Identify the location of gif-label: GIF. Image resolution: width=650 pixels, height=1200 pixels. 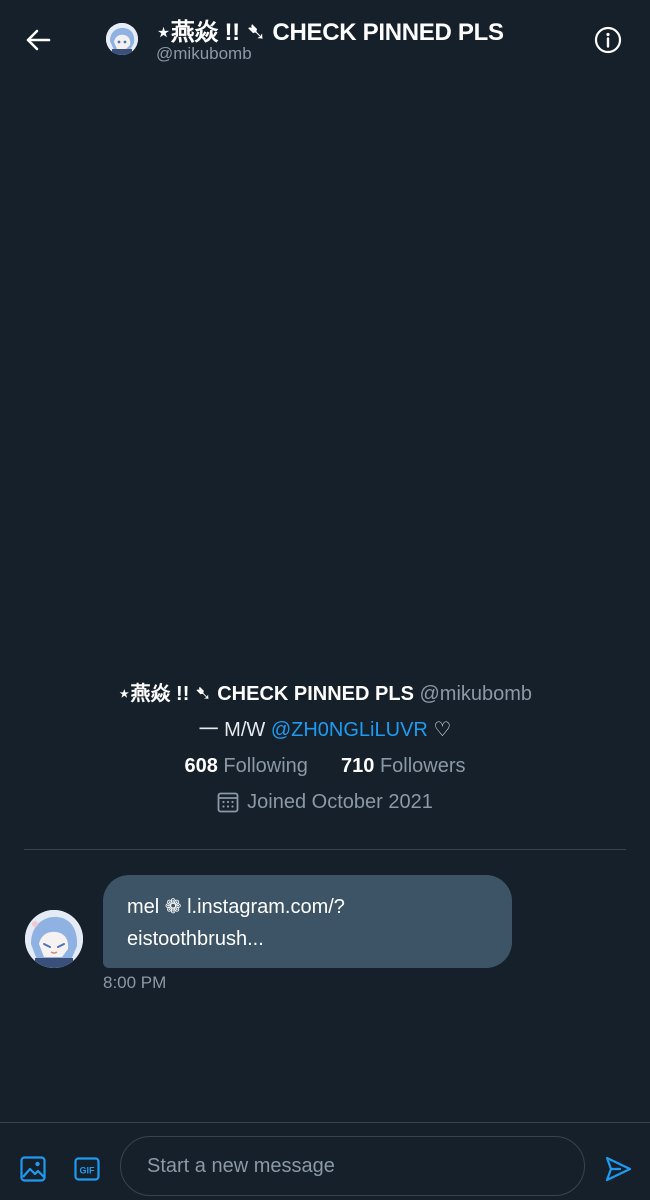
(88, 1171).